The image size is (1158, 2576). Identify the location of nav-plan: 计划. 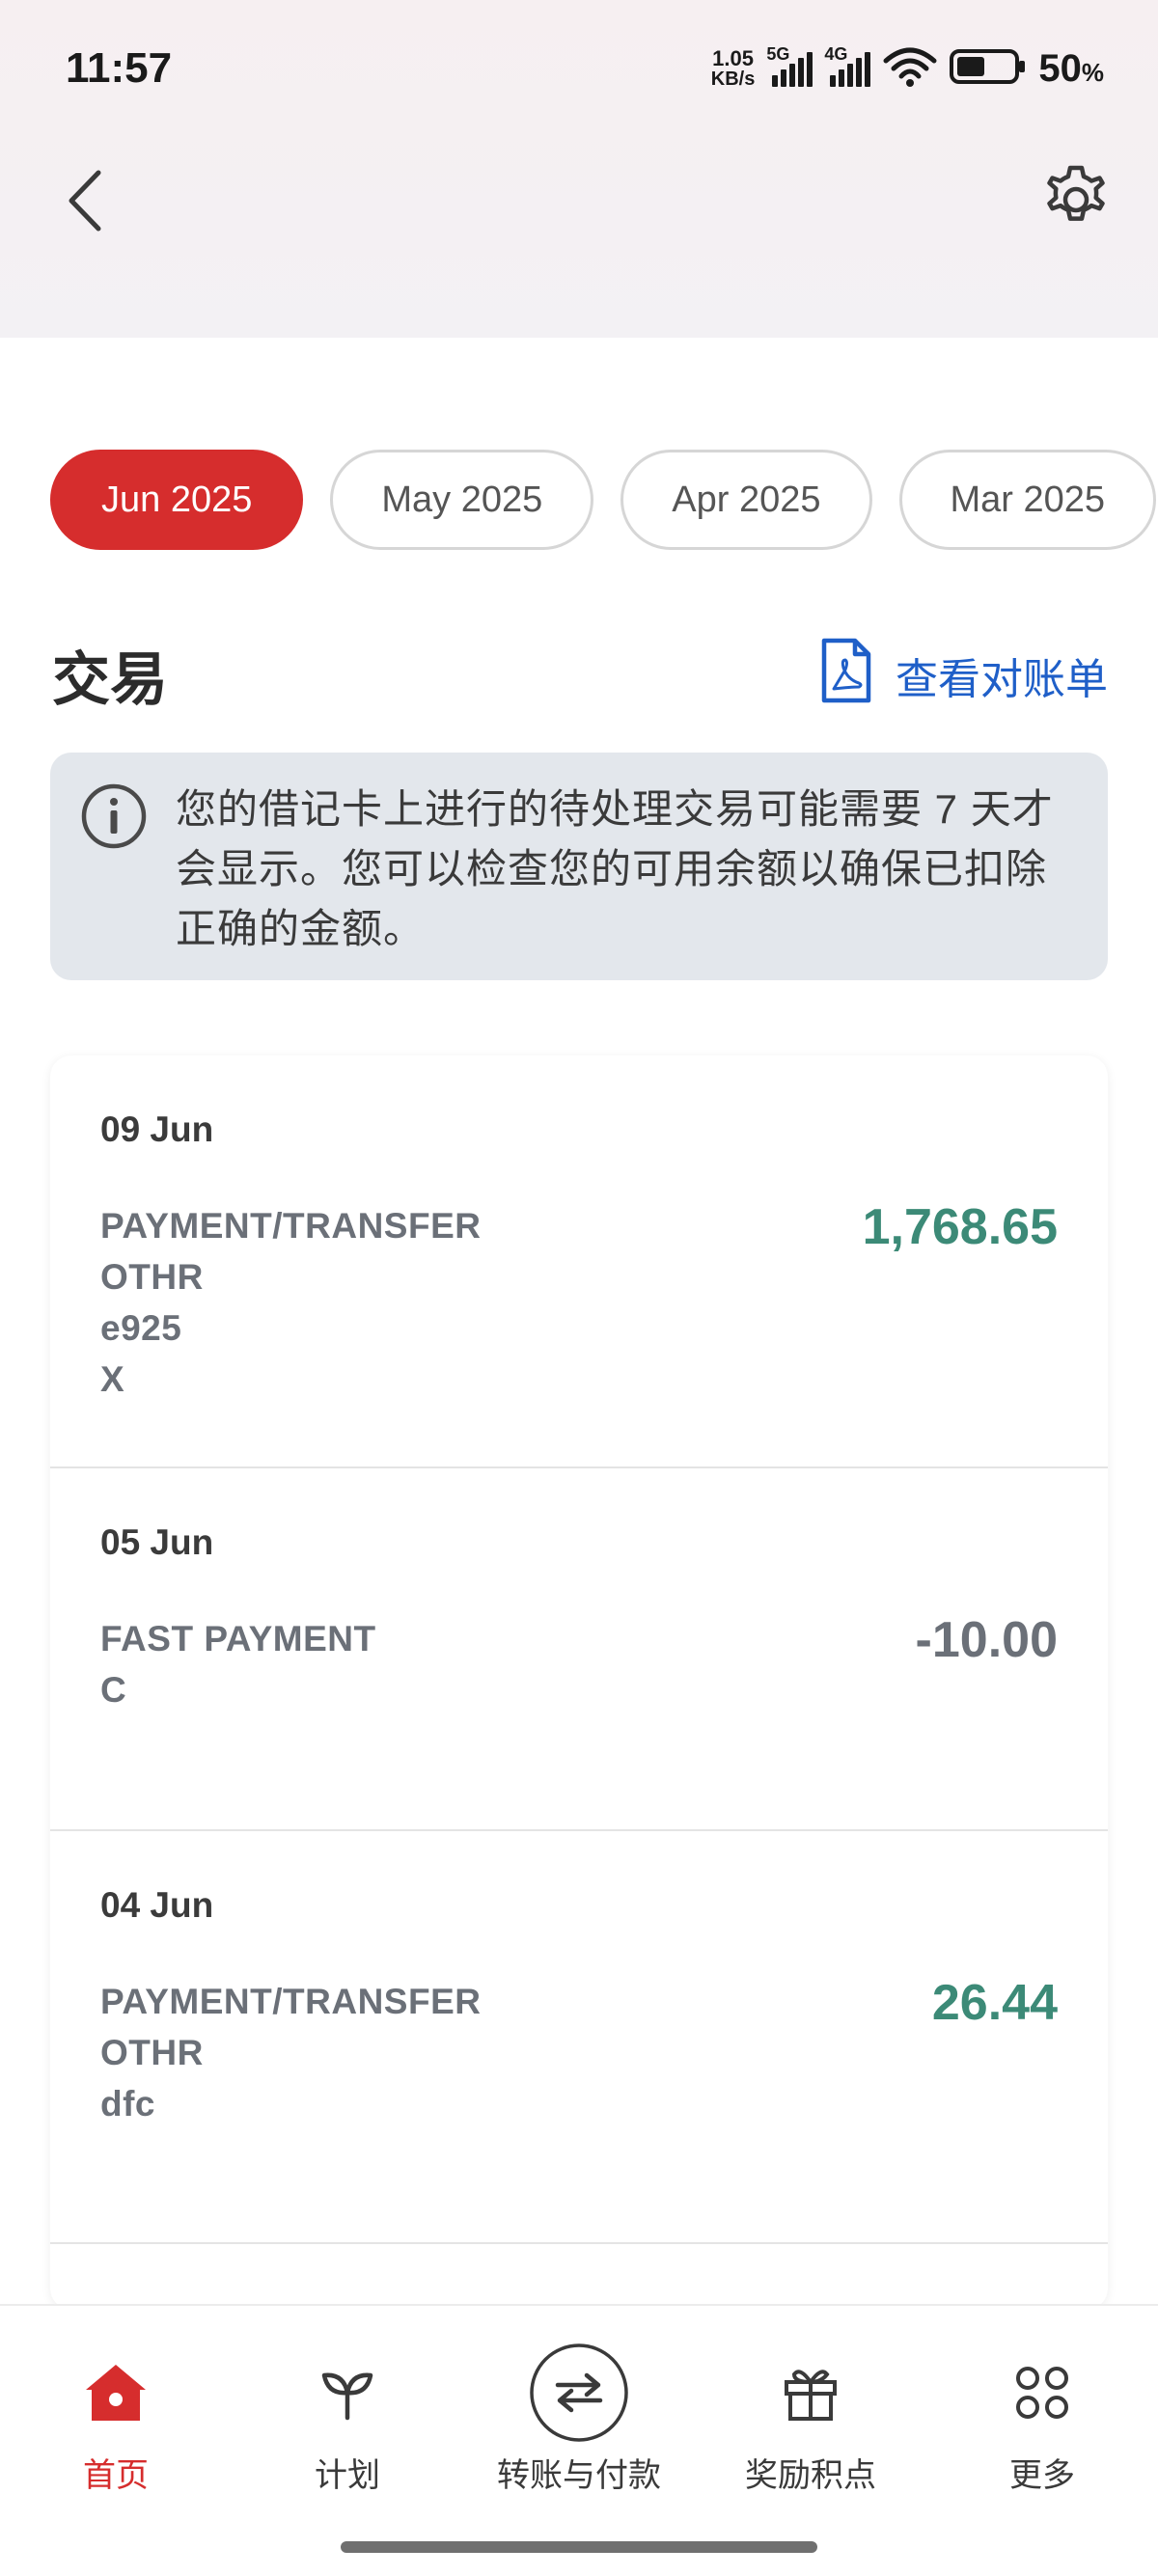
(347, 2426).